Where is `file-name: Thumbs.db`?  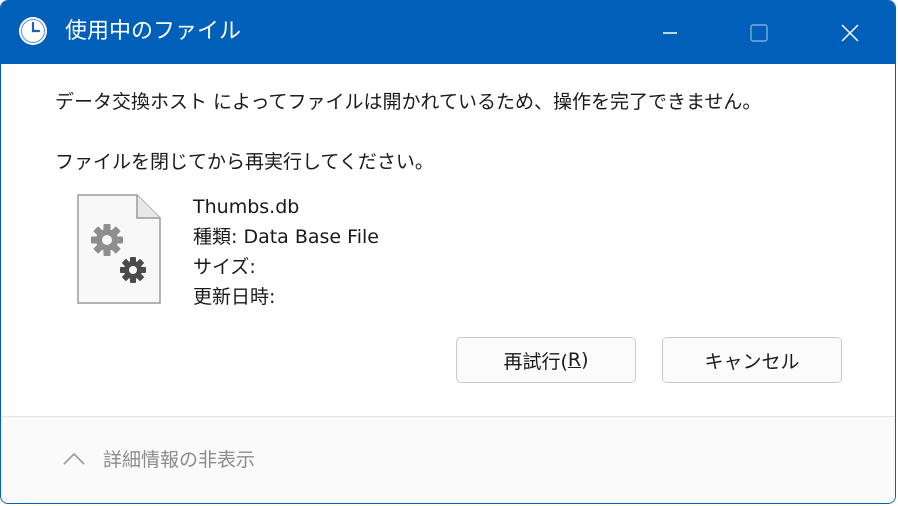
file-name: Thumbs.db is located at coordinates (246, 207).